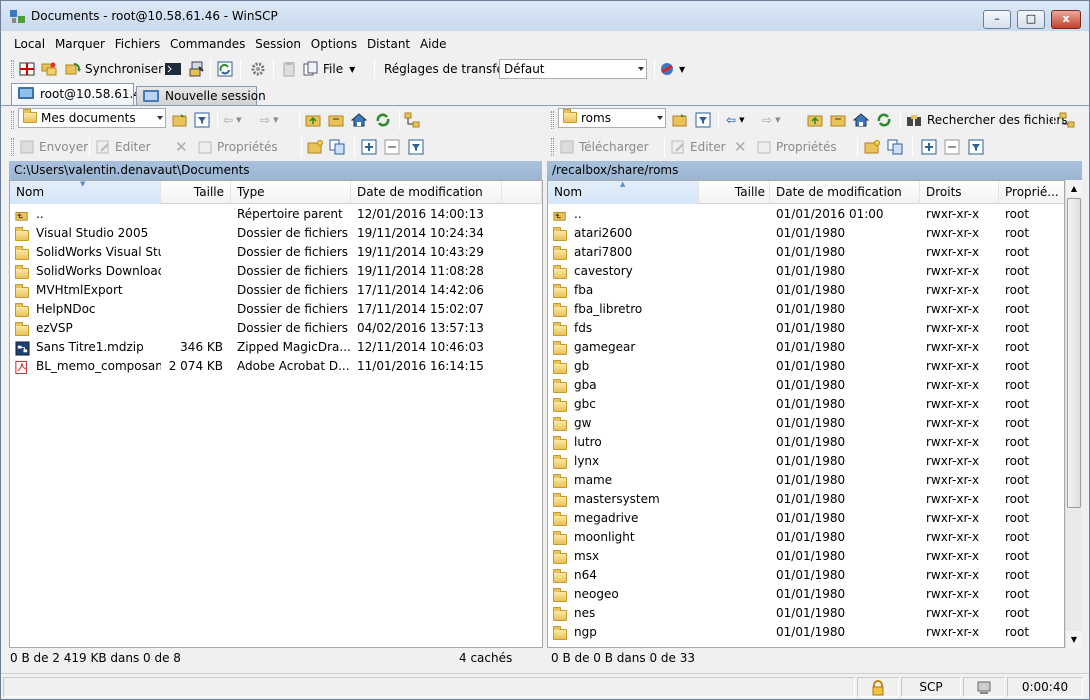 This screenshot has width=1090, height=700. I want to click on right-col-rights: Droits, so click(959, 192).